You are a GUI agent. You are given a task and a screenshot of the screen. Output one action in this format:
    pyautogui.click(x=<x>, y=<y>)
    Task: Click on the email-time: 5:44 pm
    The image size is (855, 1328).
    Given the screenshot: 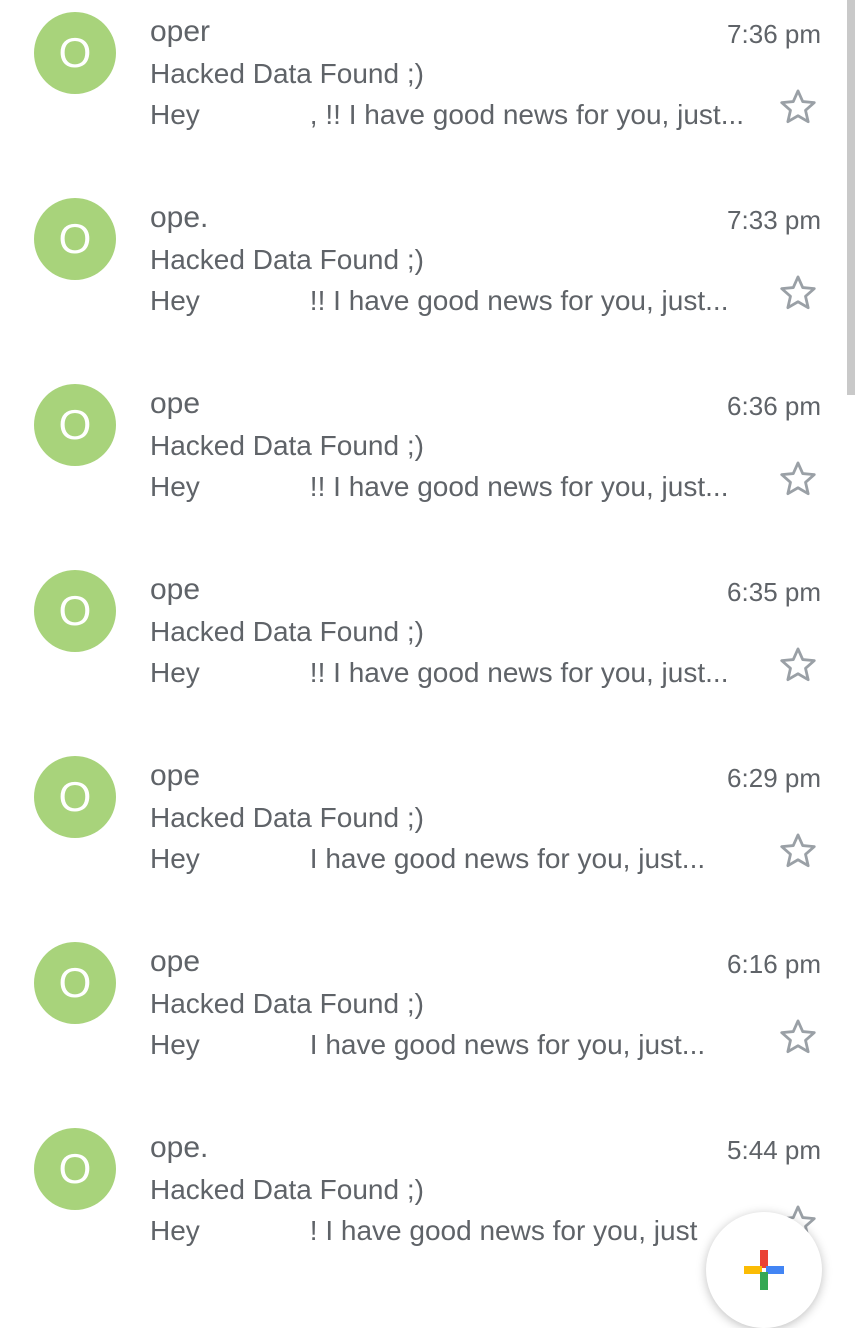 What is the action you would take?
    pyautogui.click(x=774, y=1150)
    